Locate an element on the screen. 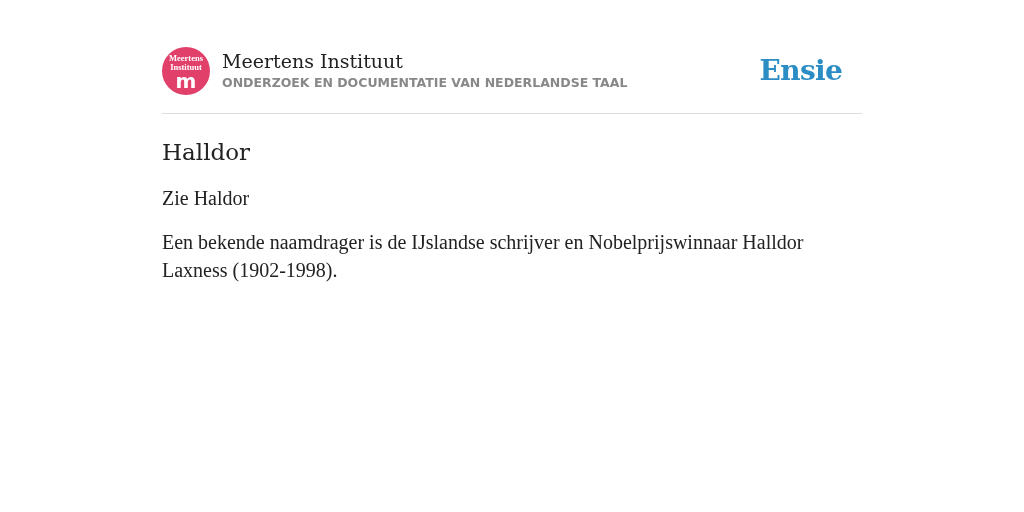 The image size is (1024, 512). entry-paragraph: Een bekende naamdrager is de IJslandse schrijver en Nobelprijswinnaar Halldor Laxness (1902-1998). is located at coordinates (483, 257).